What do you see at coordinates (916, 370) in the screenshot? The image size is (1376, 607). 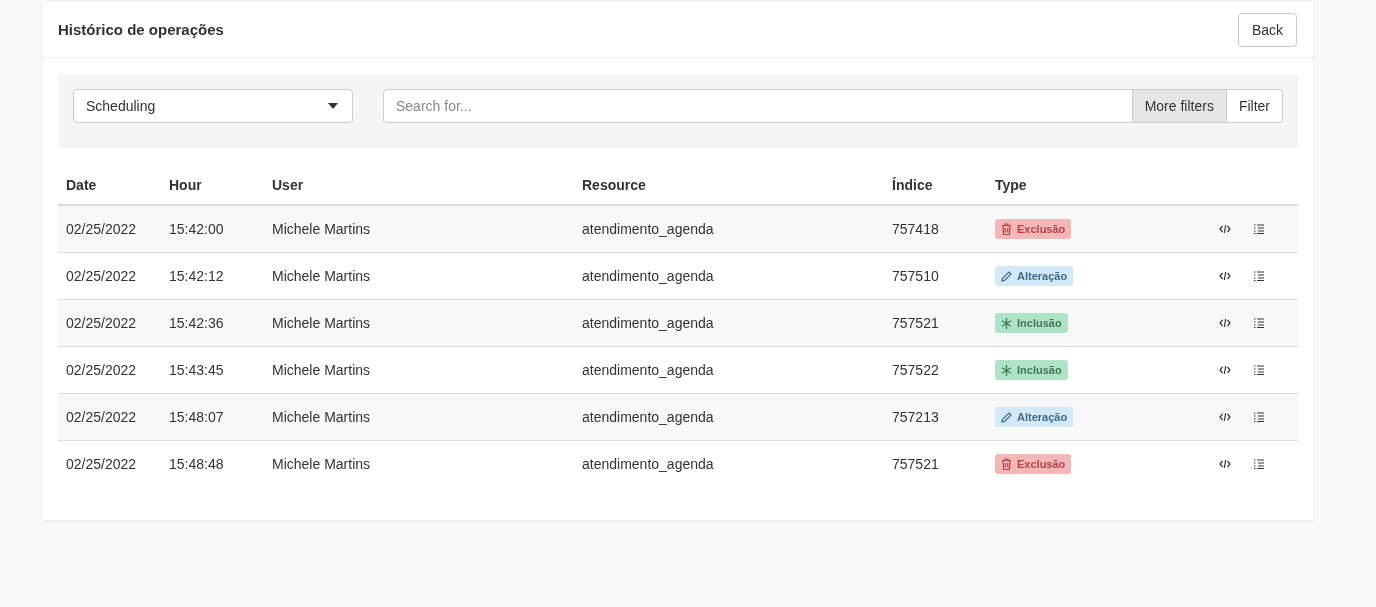 I see `table-cell-text: 757522` at bounding box center [916, 370].